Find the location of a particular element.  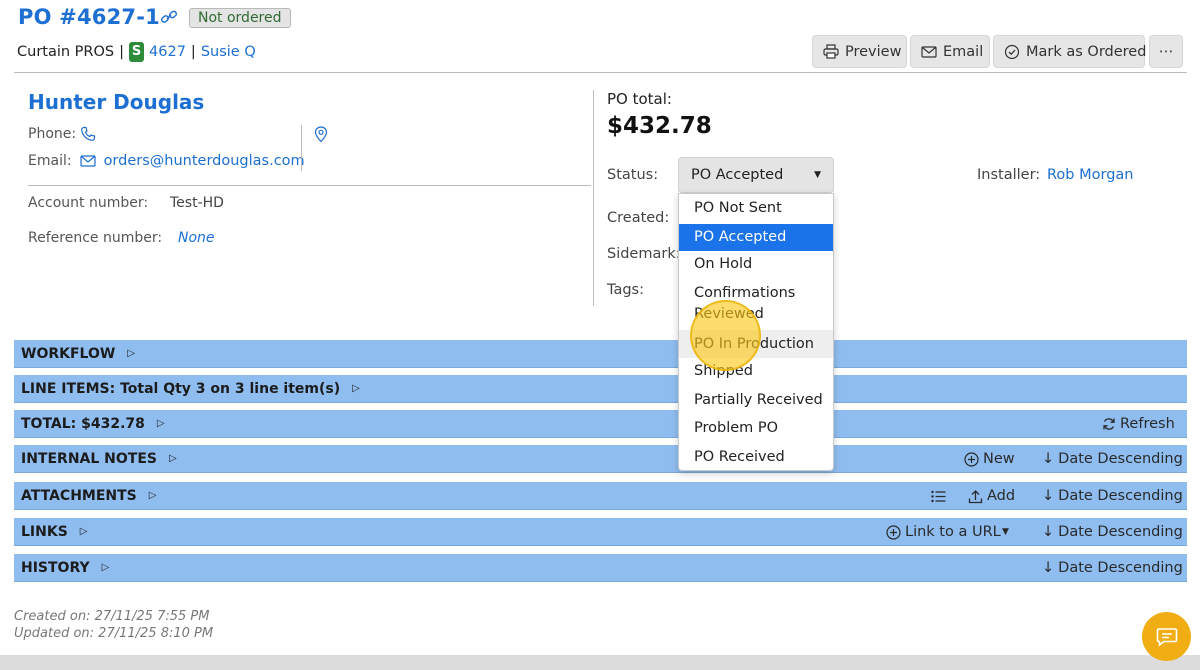

status-option: Confirmations Reviewed is located at coordinates (756, 304).